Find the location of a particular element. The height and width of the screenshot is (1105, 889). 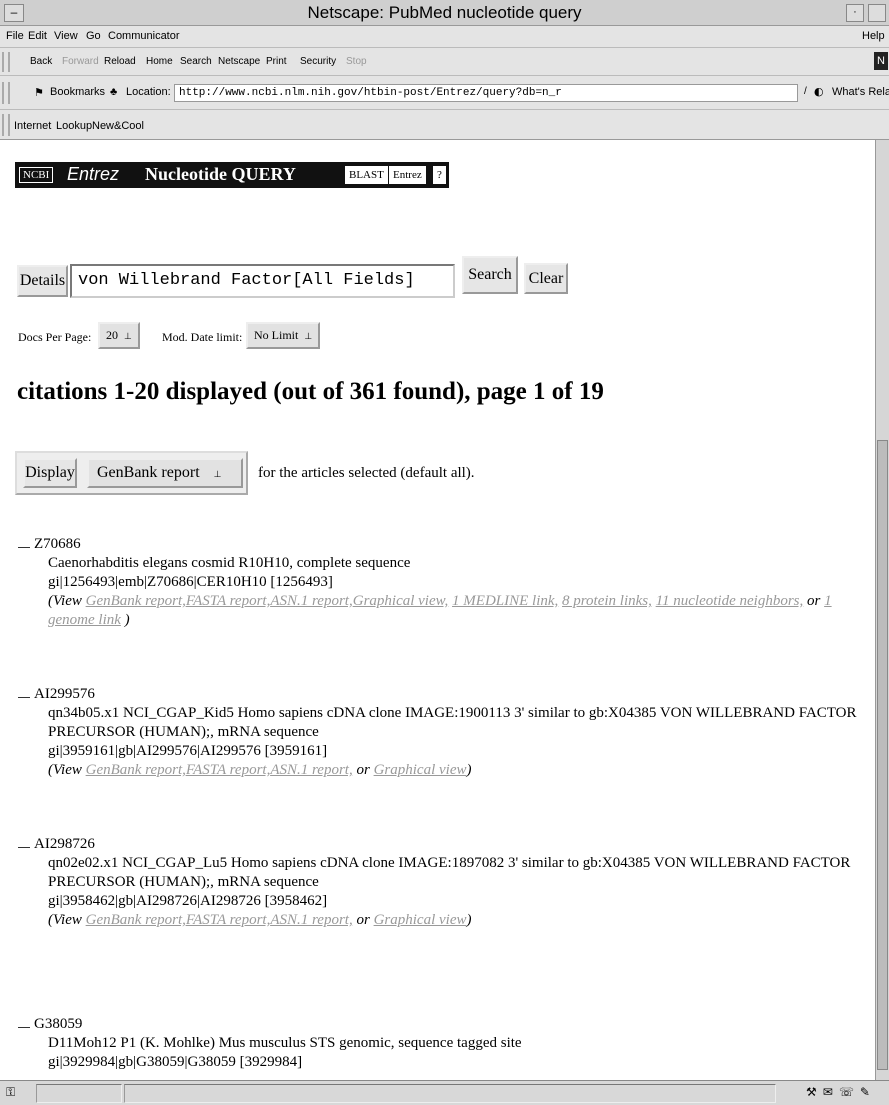

report-format-select: GenBank report ⊥ is located at coordinates (165, 473).